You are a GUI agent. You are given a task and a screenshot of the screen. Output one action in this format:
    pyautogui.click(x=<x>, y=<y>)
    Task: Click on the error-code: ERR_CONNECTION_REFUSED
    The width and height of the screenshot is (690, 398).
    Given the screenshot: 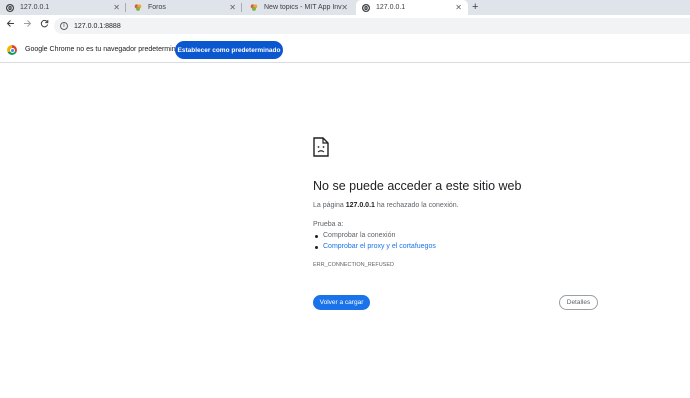 What is the action you would take?
    pyautogui.click(x=353, y=265)
    